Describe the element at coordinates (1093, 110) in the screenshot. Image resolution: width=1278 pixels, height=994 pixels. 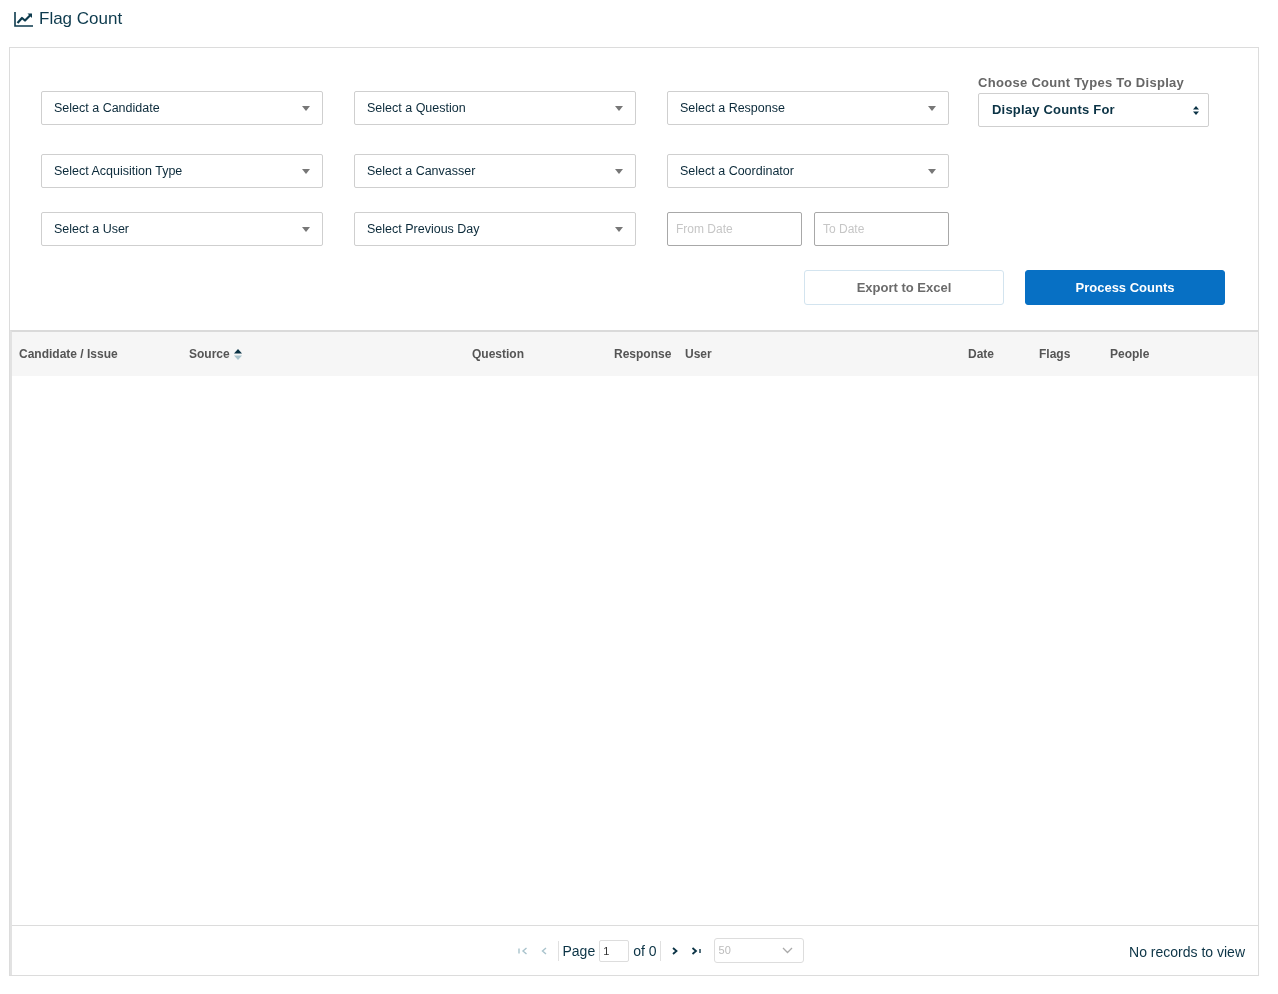
I see `count-types-dropdown: Display Counts For` at that location.